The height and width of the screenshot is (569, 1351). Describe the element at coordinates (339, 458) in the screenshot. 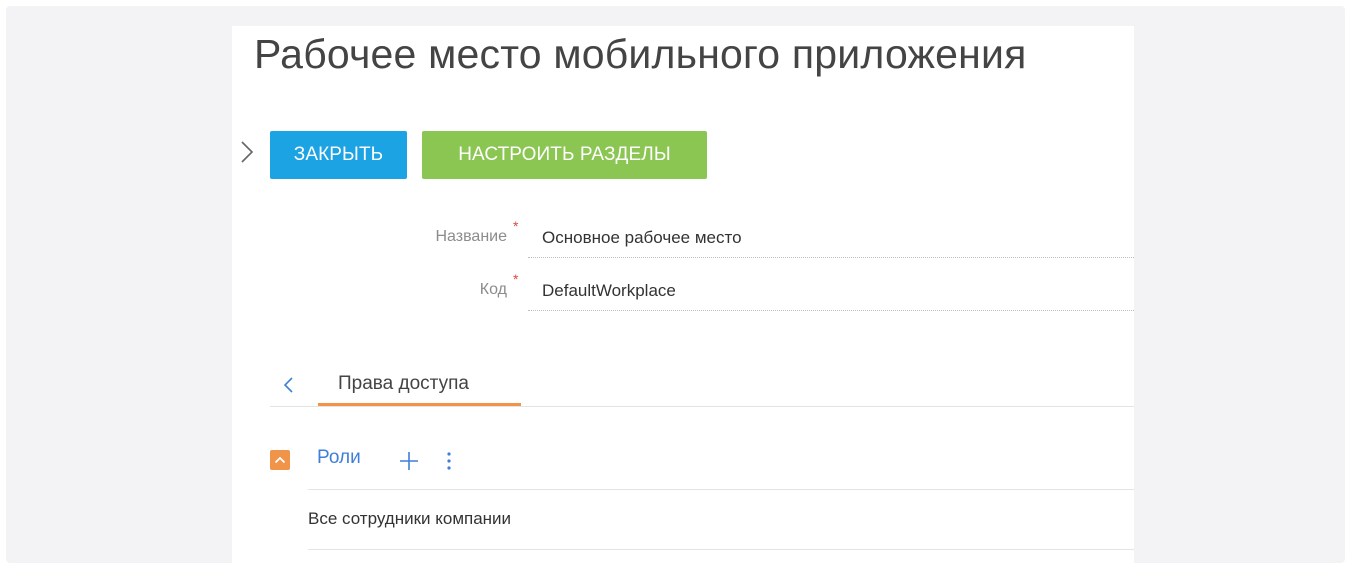

I see `roles-group-title: Роли` at that location.